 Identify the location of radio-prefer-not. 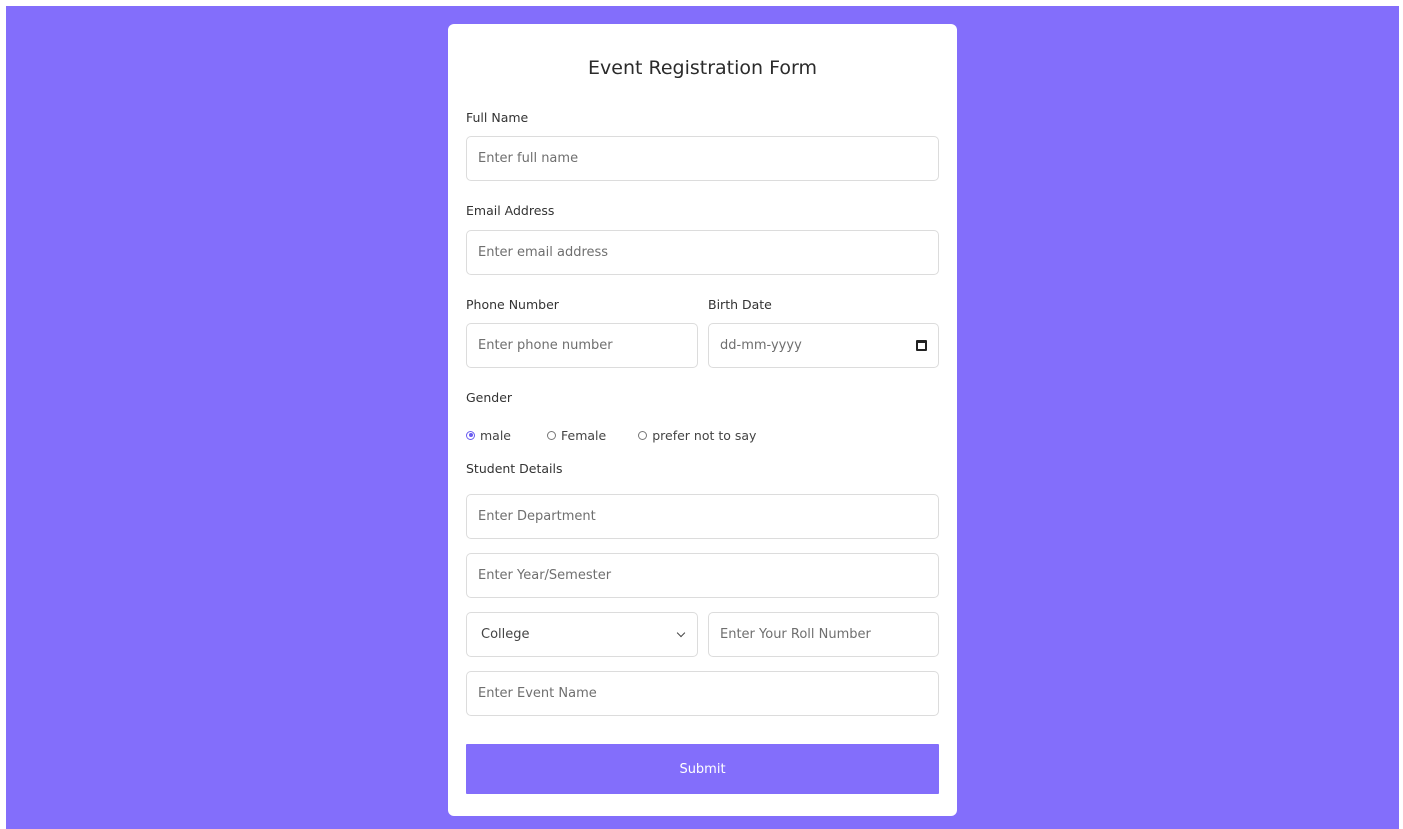
(643, 435).